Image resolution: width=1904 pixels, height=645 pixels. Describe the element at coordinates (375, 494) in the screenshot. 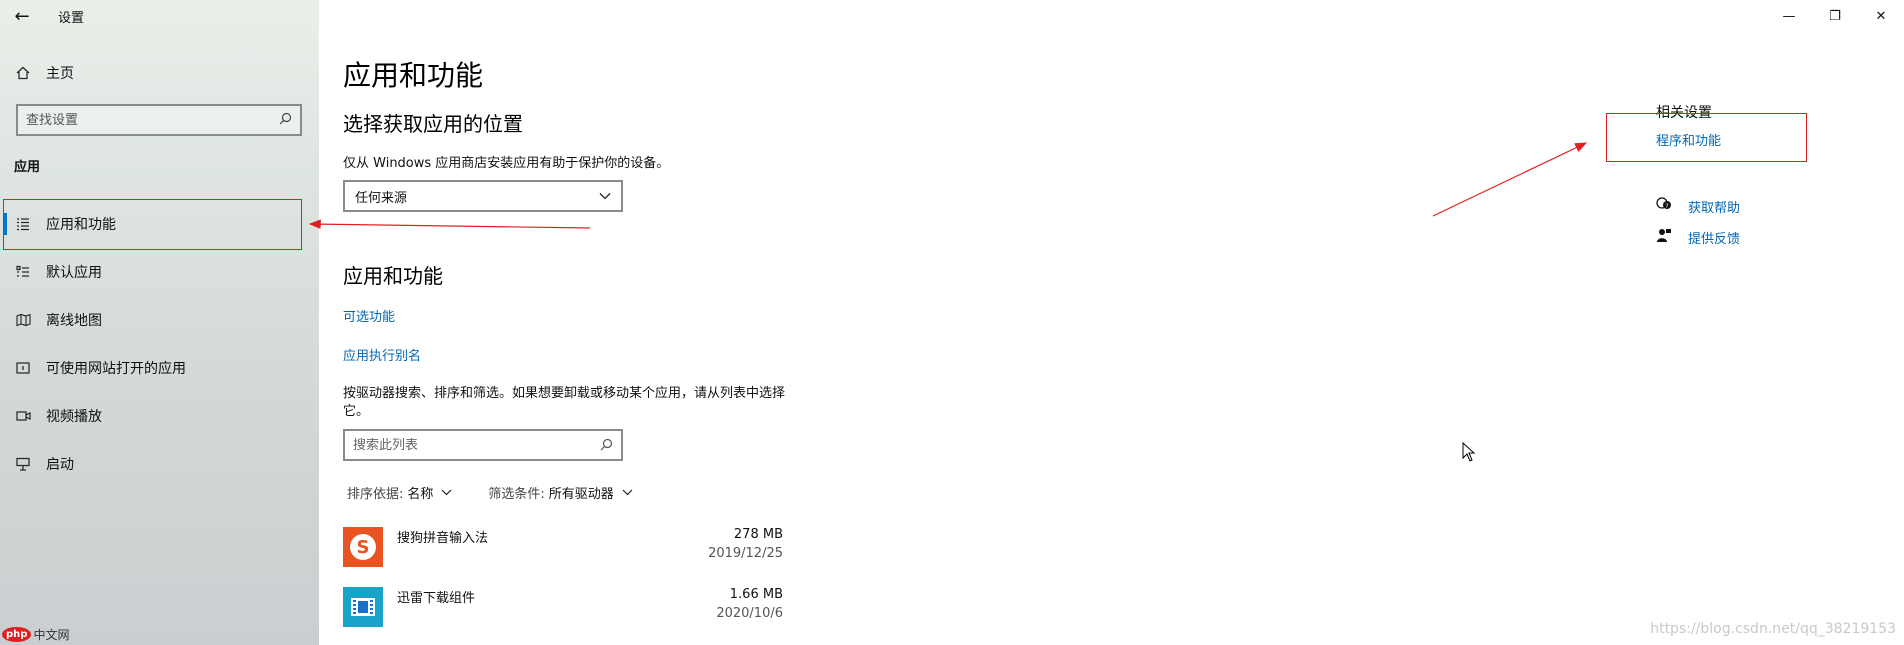

I see `sort-label: 排序依据:` at that location.